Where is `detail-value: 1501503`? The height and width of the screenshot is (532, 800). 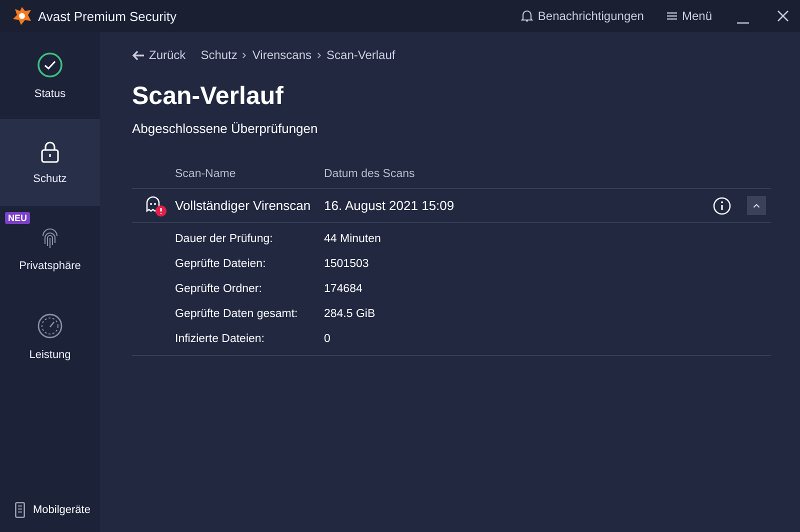 detail-value: 1501503 is located at coordinates (346, 264).